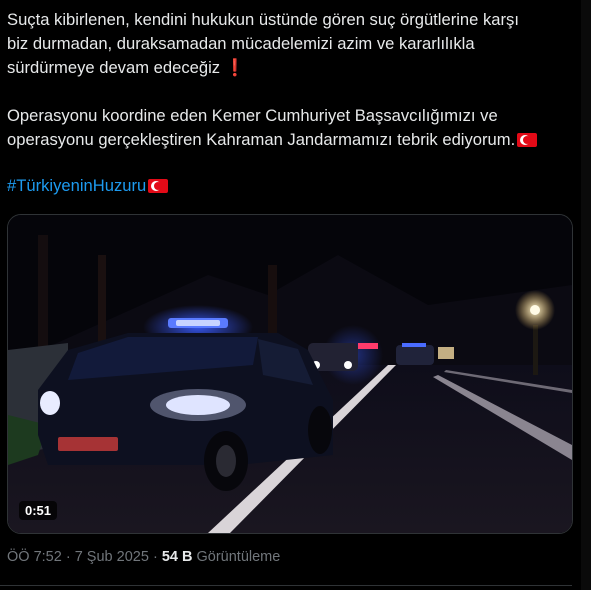  I want to click on scrollbar, so click(586, 295).